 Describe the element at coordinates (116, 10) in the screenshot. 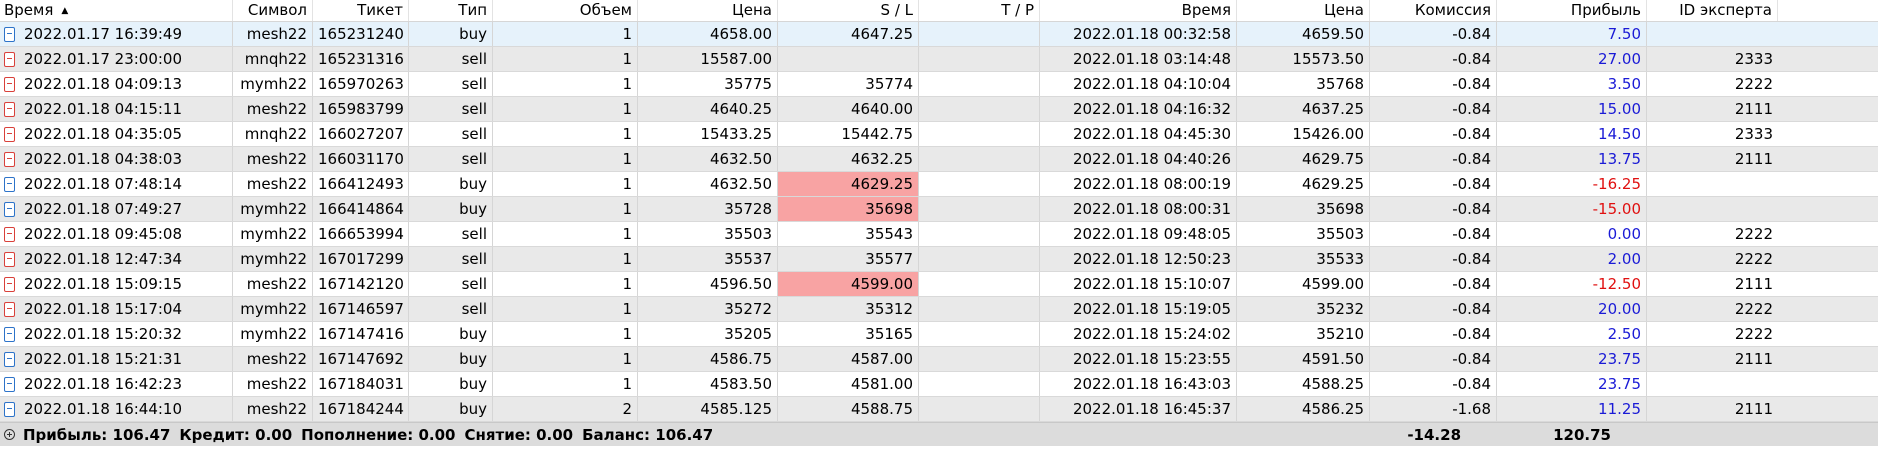

I see `column-header-open-time: Время ▲` at that location.